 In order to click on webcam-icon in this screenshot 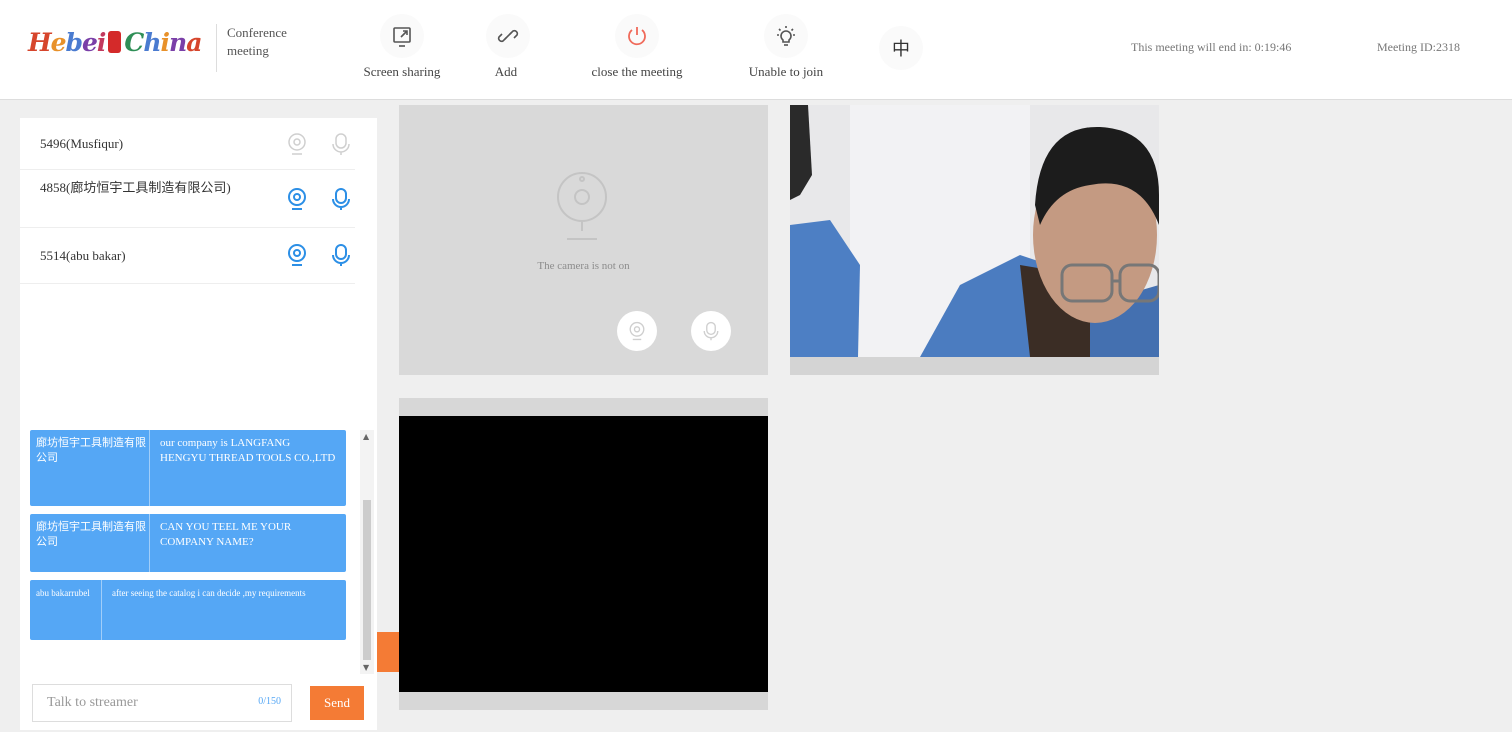, I will do `click(582, 206)`.